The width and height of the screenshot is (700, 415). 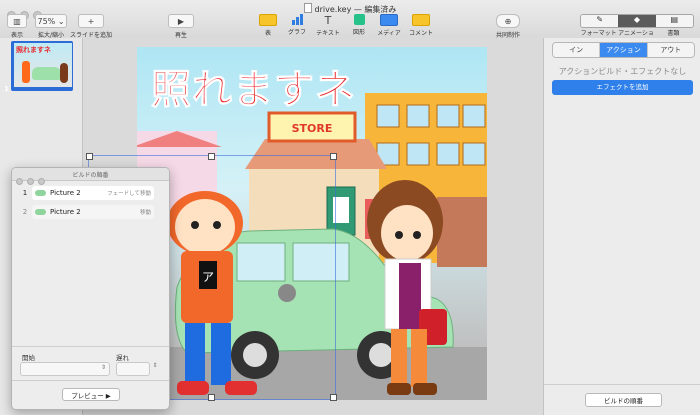 I want to click on chart-button: グラフ, so click(x=297, y=25).